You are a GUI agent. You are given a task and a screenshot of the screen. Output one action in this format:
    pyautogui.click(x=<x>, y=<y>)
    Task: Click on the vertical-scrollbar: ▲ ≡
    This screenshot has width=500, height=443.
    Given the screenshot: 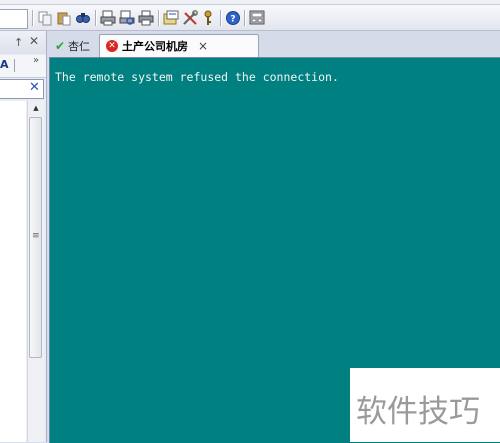 What is the action you would take?
    pyautogui.click(x=35, y=271)
    